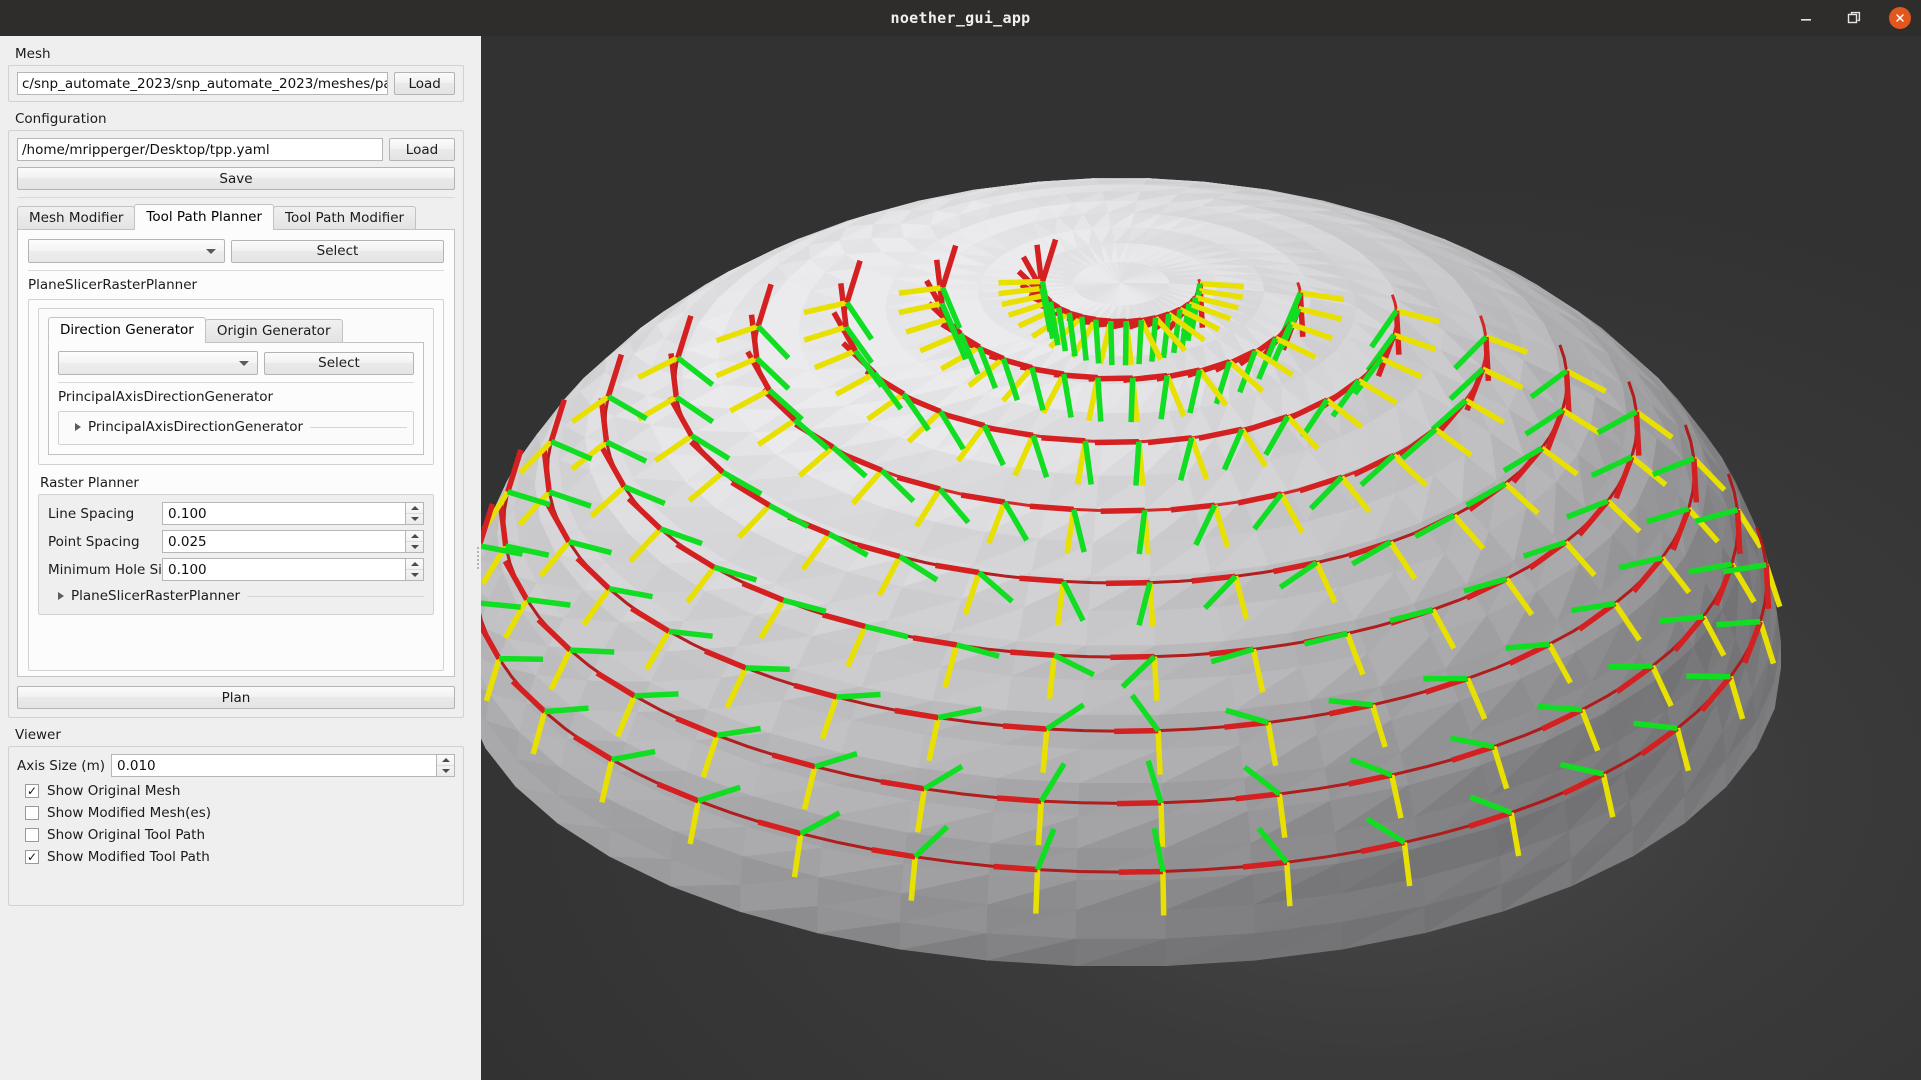 Image resolution: width=1921 pixels, height=1080 pixels. Describe the element at coordinates (127, 330) in the screenshot. I see `tab-direction-generator: Direction Generator` at that location.